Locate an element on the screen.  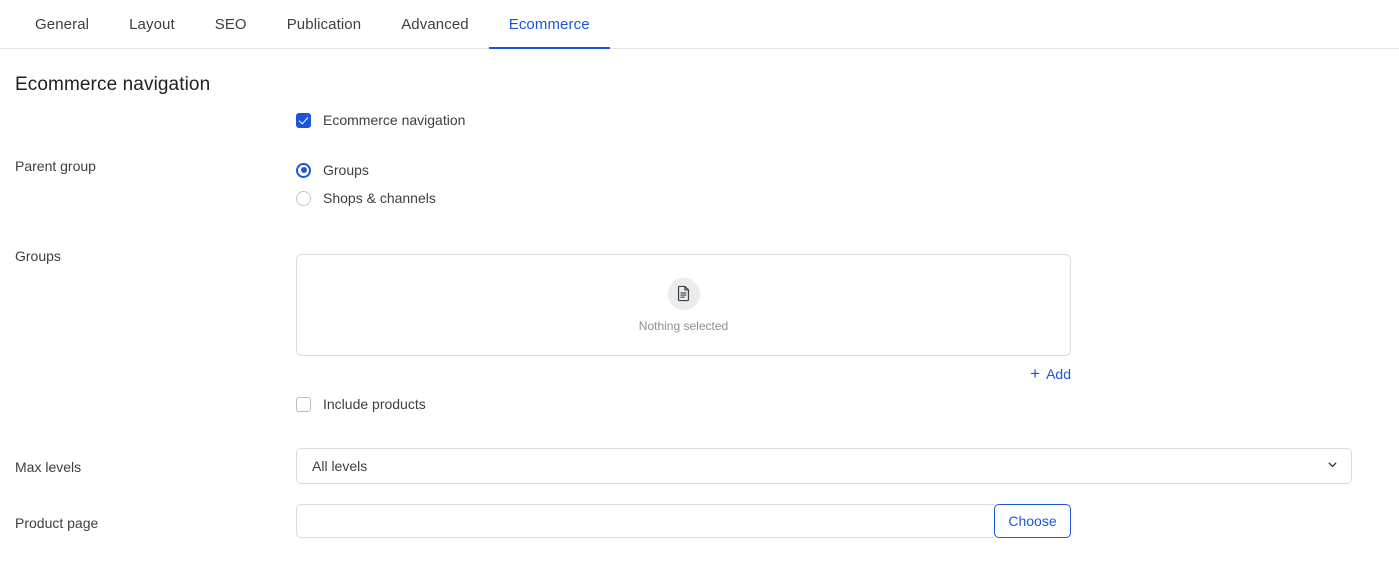
row-field-ecommerce-navigation-toggle: Ecommerce navigation is located at coordinates (847, 120).